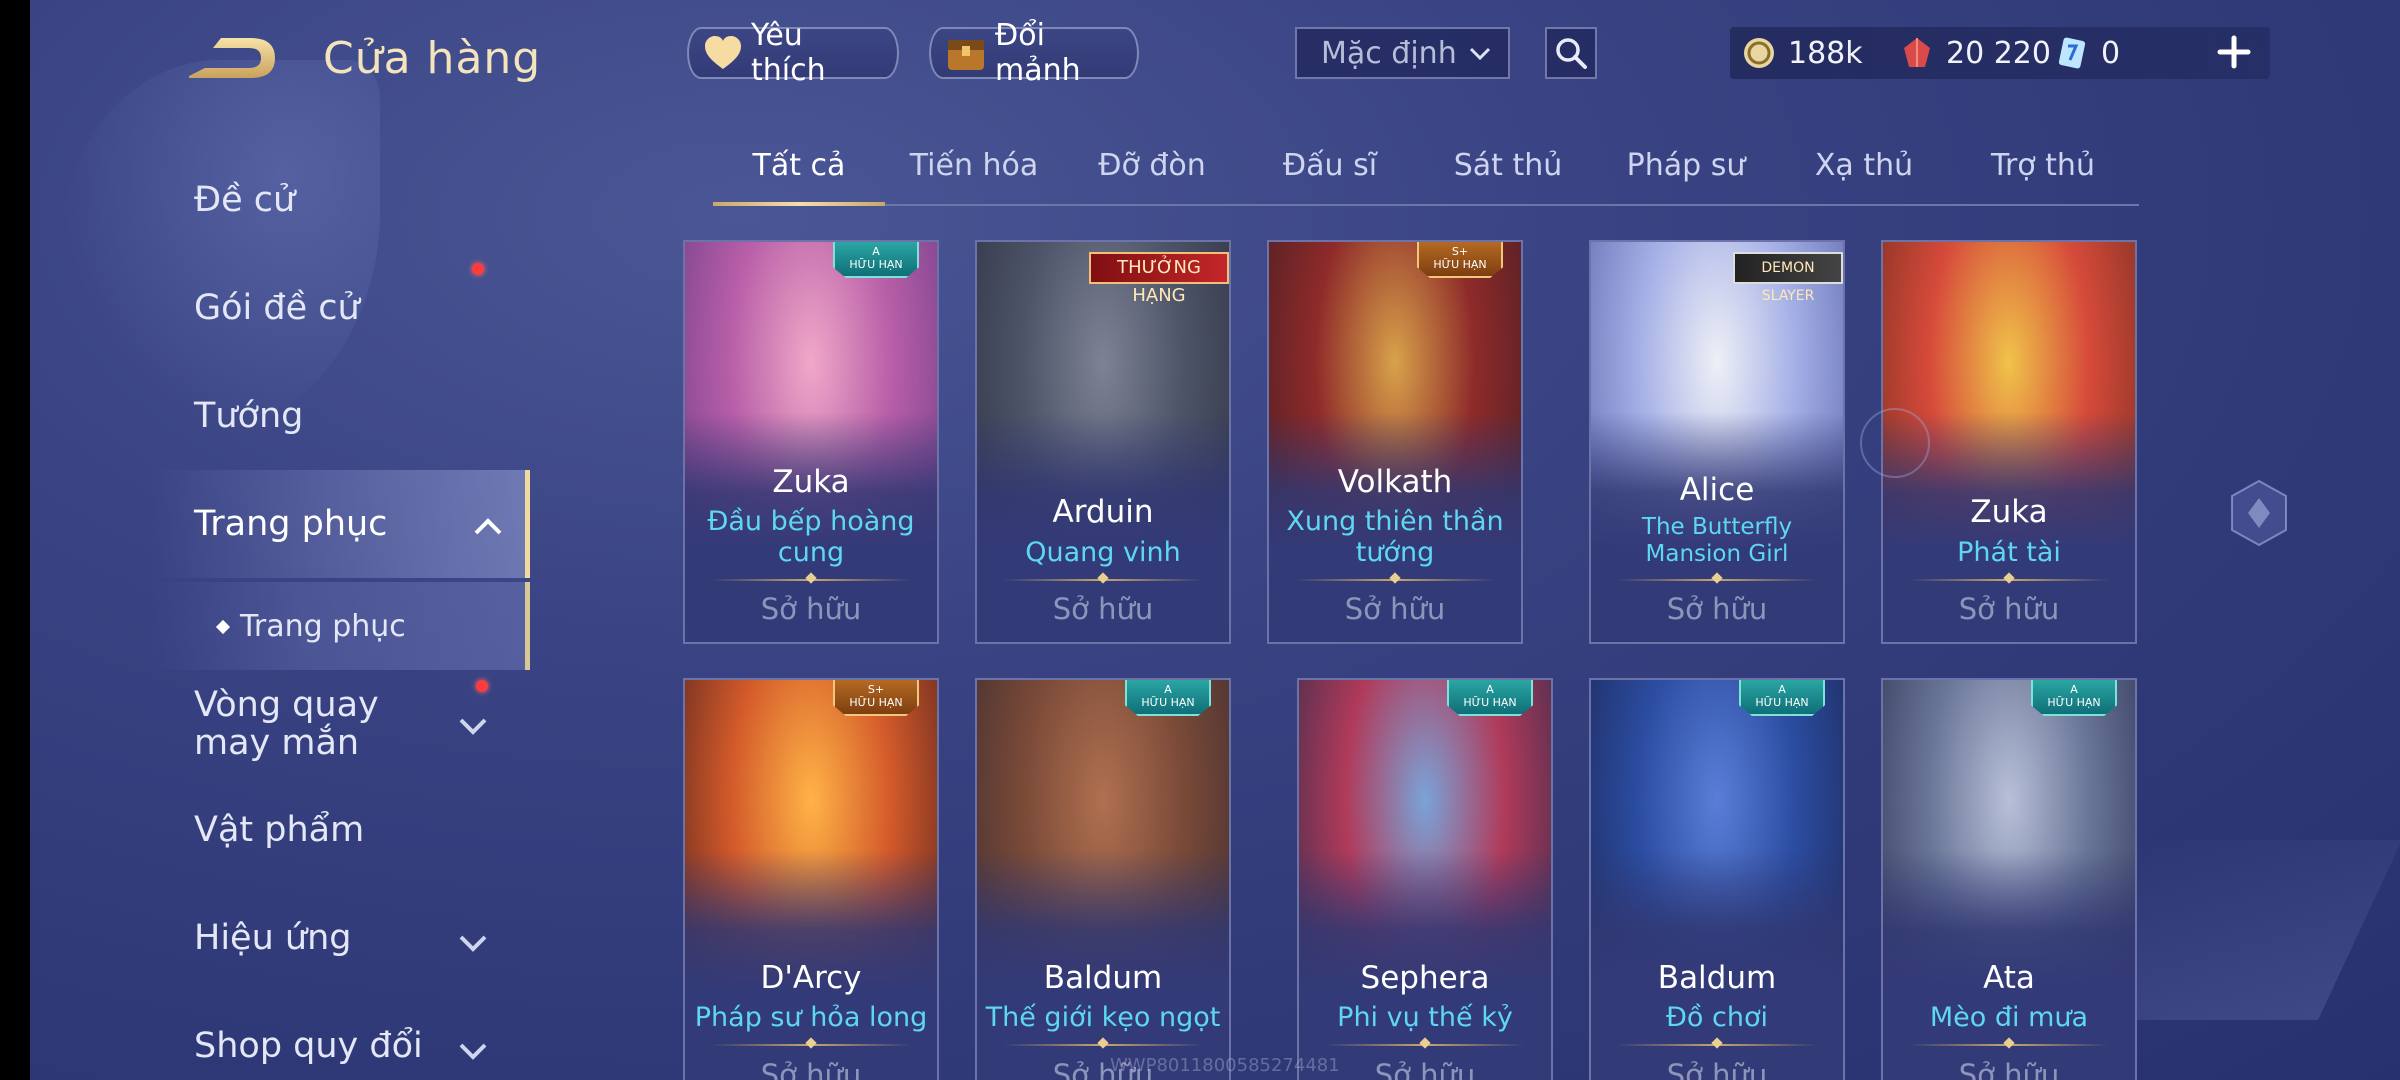 The height and width of the screenshot is (1080, 2400). I want to click on ticket-amount: 0, so click(2111, 53).